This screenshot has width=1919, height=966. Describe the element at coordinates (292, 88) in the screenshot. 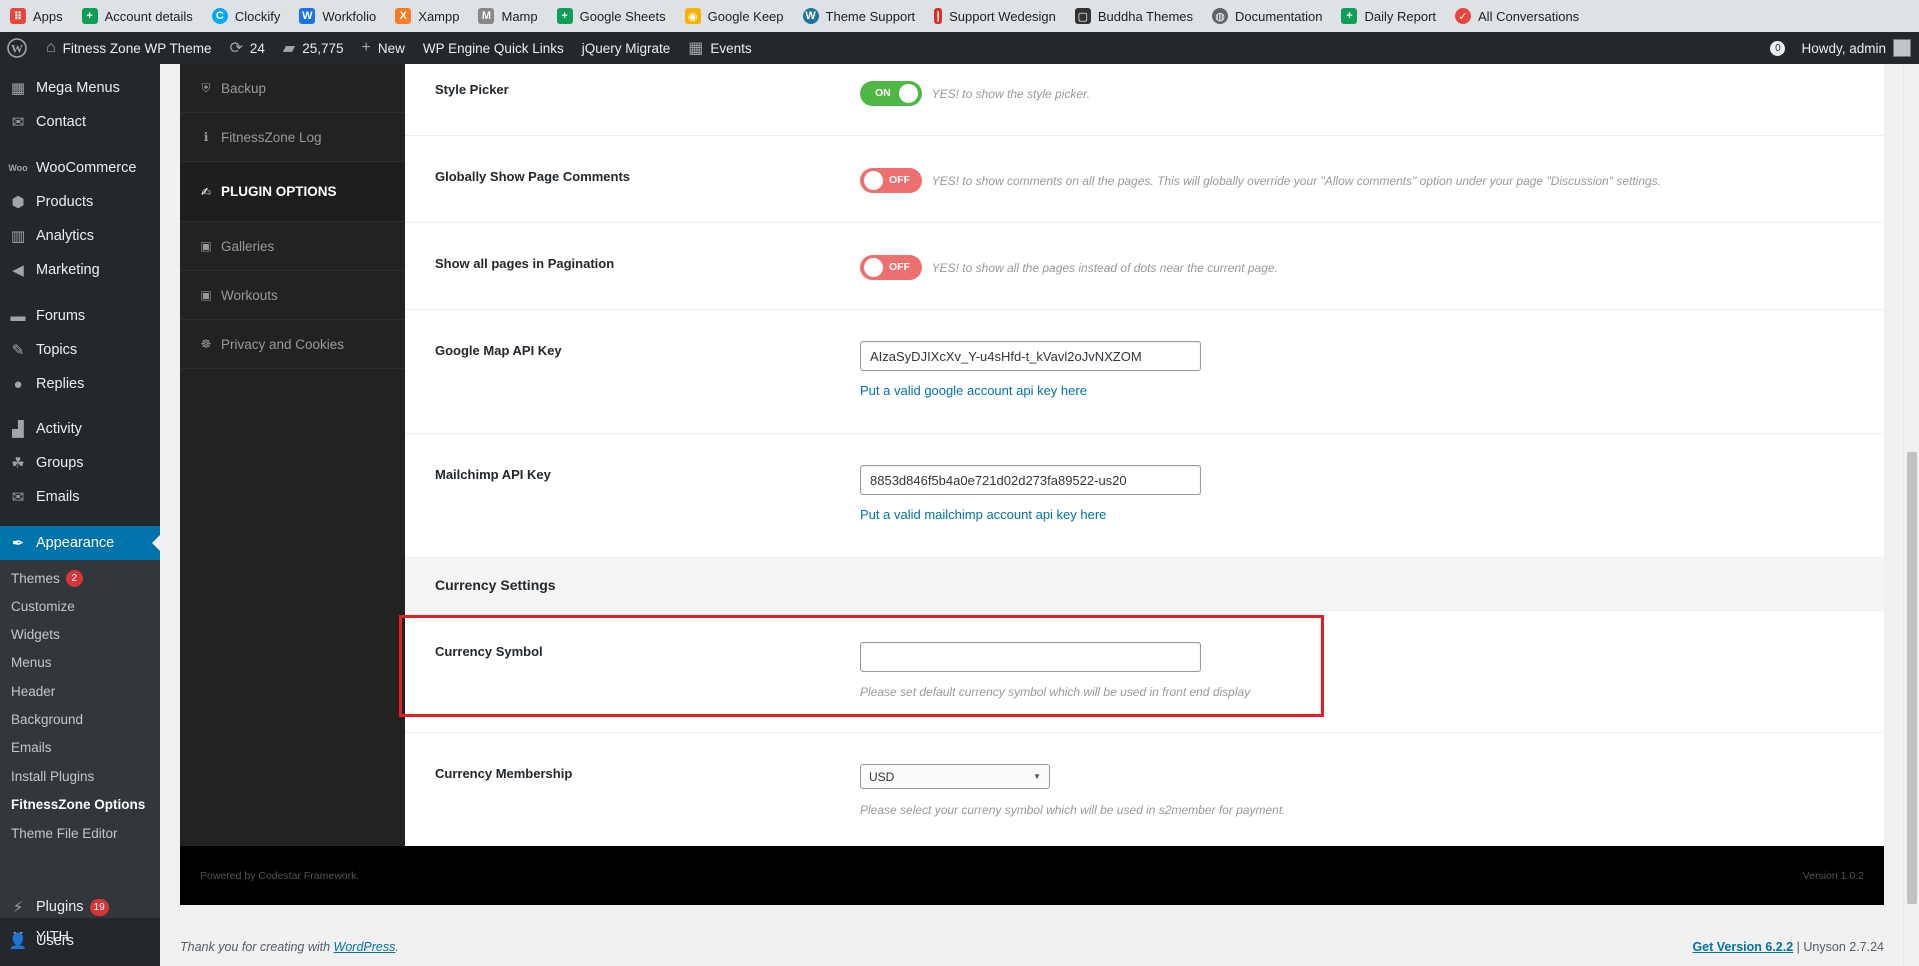

I see `nav-backup: ⛨ Backup` at that location.